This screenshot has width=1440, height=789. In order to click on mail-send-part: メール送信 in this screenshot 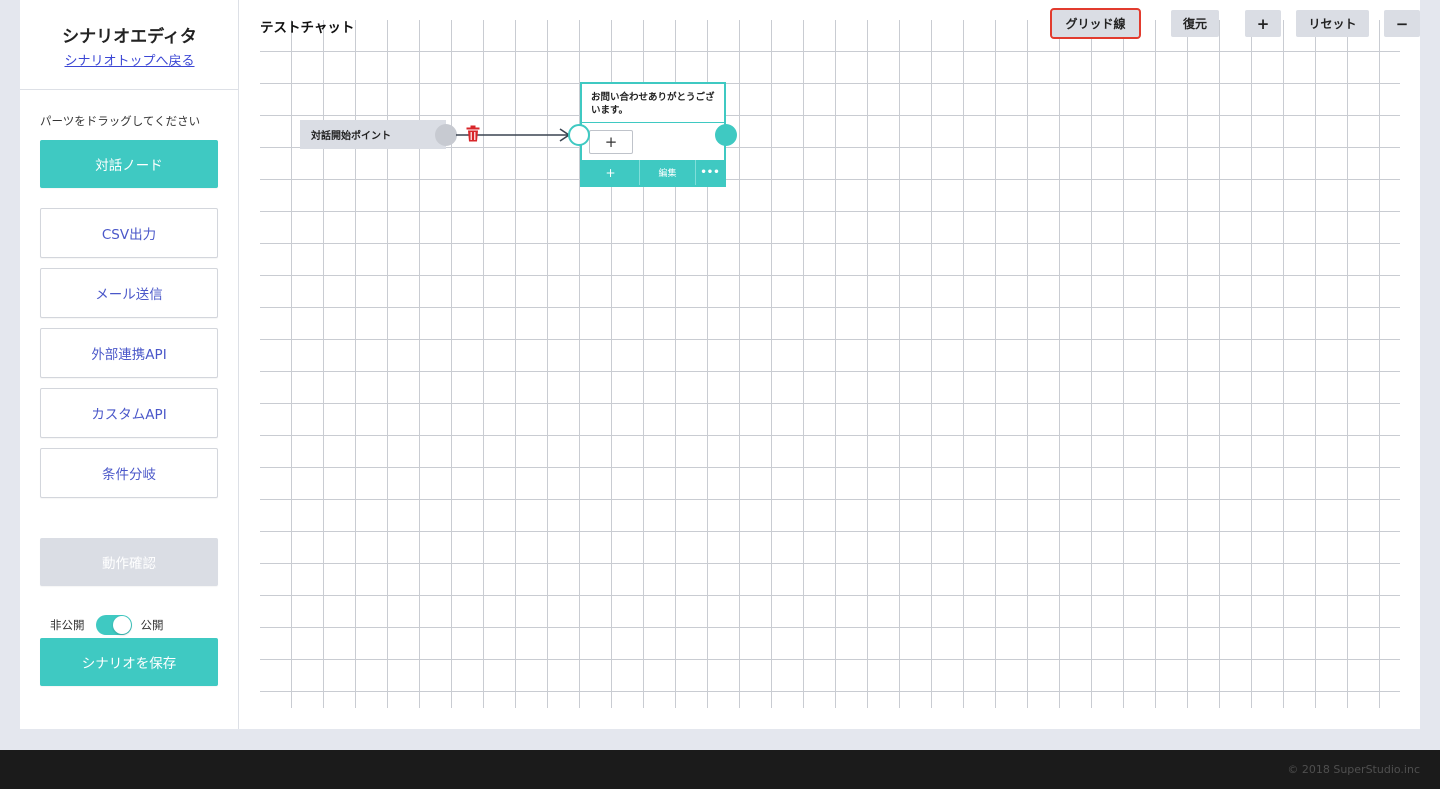, I will do `click(129, 293)`.